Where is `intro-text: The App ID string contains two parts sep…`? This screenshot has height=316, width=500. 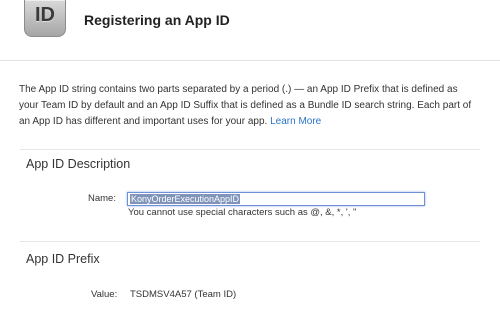 intro-text: The App ID string contains two parts sep… is located at coordinates (245, 105).